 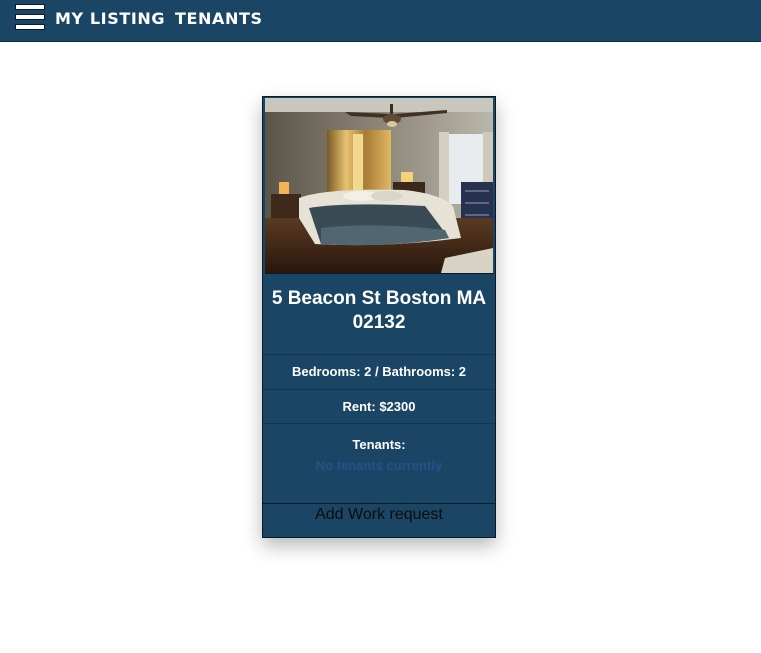 I want to click on tenants-section: Tenants: No tenants currently, so click(x=379, y=463).